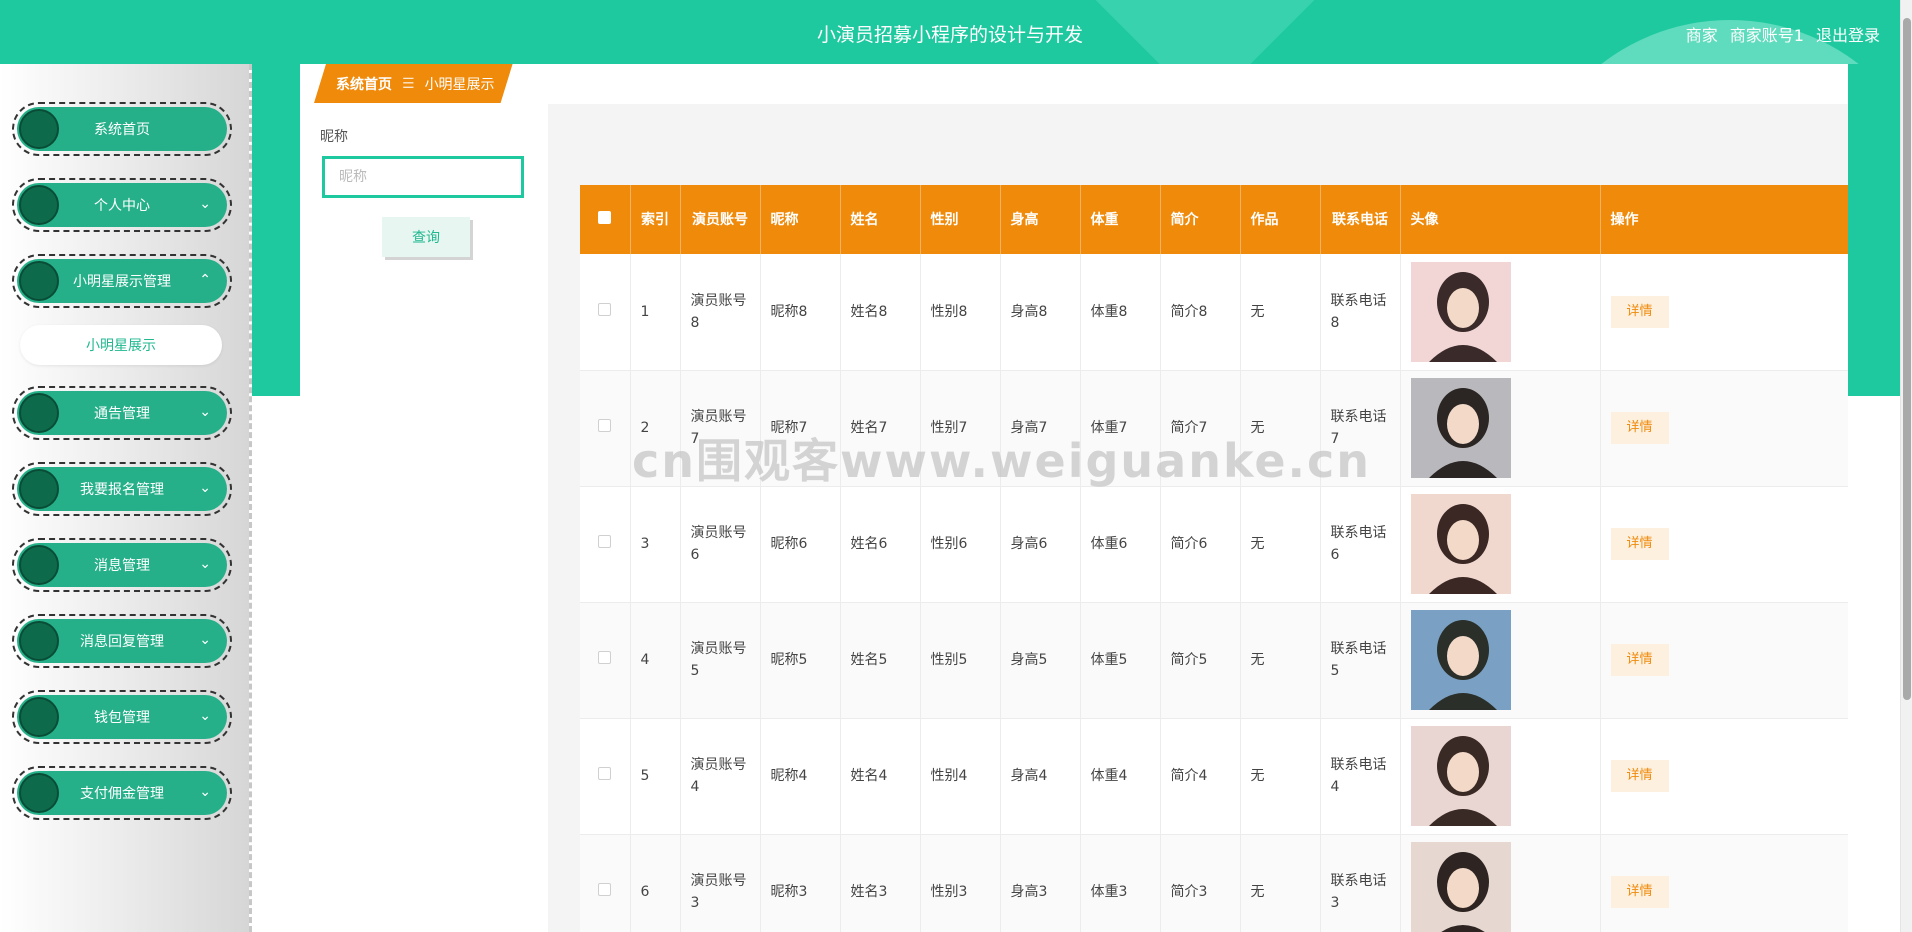 The height and width of the screenshot is (932, 1912). I want to click on table-row: 1 演员账号8 昵称8 姓名8 性别8 身高8 体重8 简介8 无联系电话8 详情, so click(1214, 312).